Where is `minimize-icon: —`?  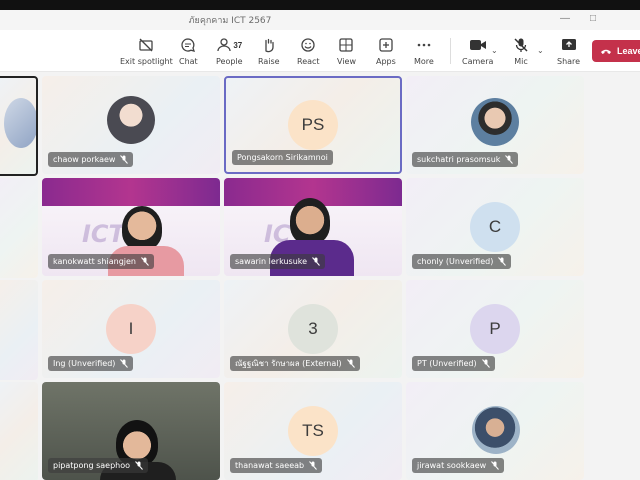
minimize-icon: — is located at coordinates (565, 19).